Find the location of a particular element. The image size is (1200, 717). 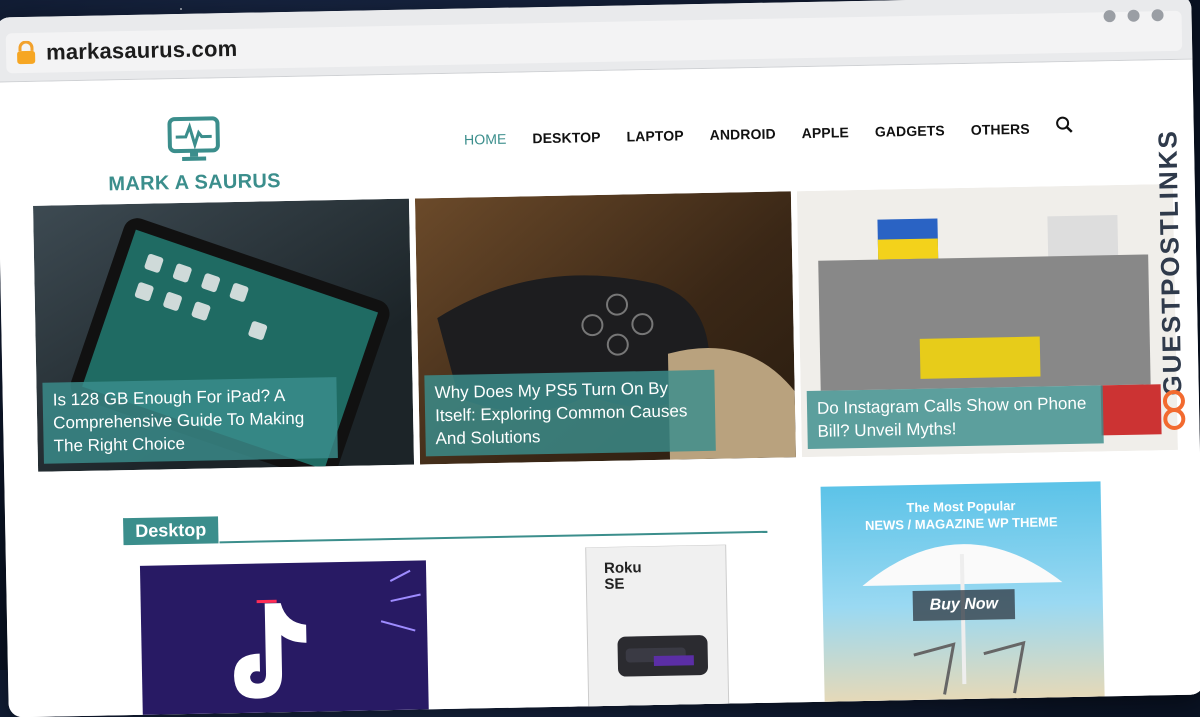

section-header: Desktop is located at coordinates (445, 526).